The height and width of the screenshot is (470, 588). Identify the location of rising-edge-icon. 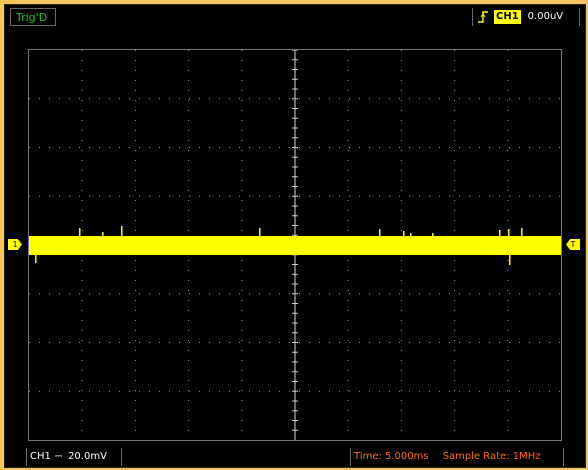
(483, 17).